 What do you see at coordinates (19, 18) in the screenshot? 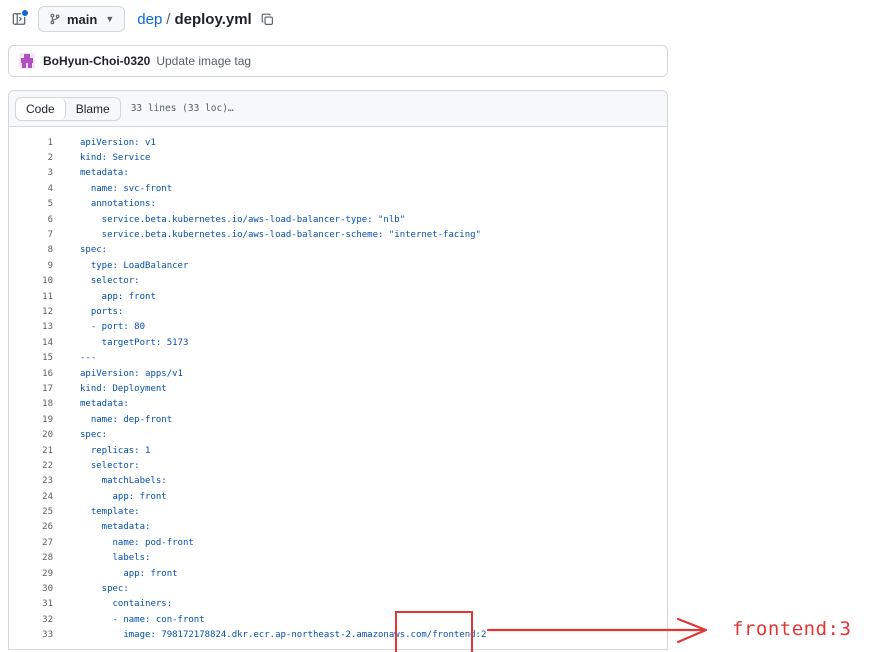
I see `sidebar-toggle-button` at bounding box center [19, 18].